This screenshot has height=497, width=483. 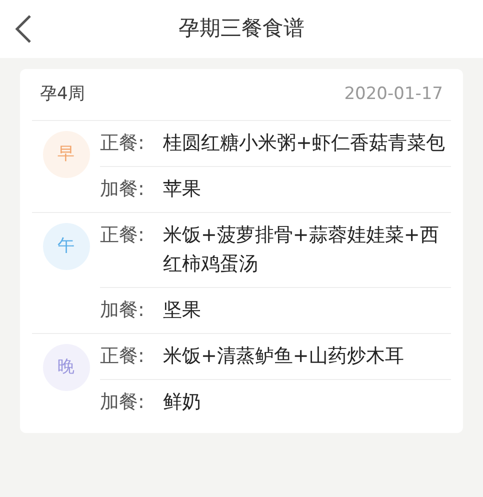 What do you see at coordinates (66, 246) in the screenshot?
I see `meal-time-label: 午` at bounding box center [66, 246].